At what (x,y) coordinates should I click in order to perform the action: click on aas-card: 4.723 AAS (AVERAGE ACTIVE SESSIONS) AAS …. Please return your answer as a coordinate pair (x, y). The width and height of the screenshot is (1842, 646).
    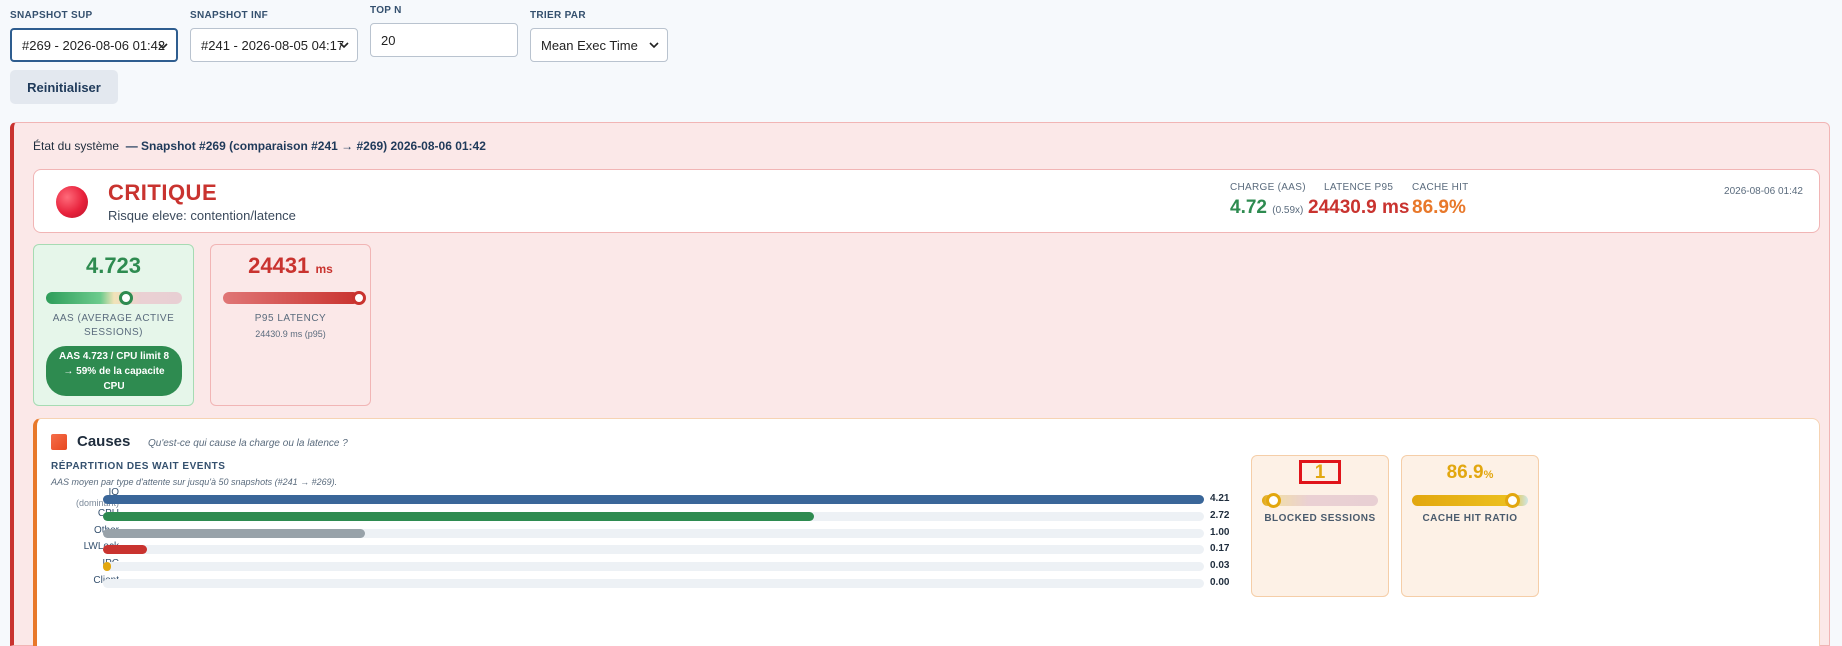
    Looking at the image, I should click on (113, 325).